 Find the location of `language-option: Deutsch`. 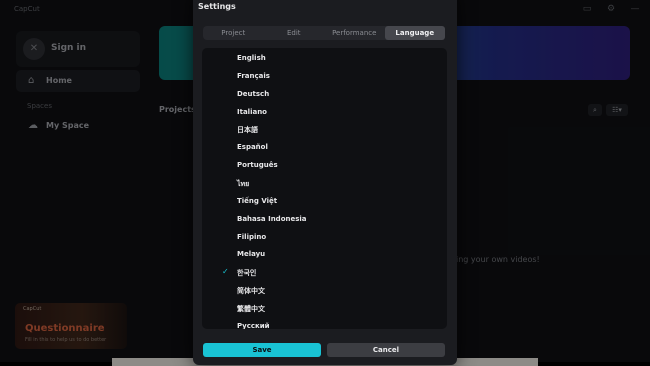

language-option: Deutsch is located at coordinates (324, 95).